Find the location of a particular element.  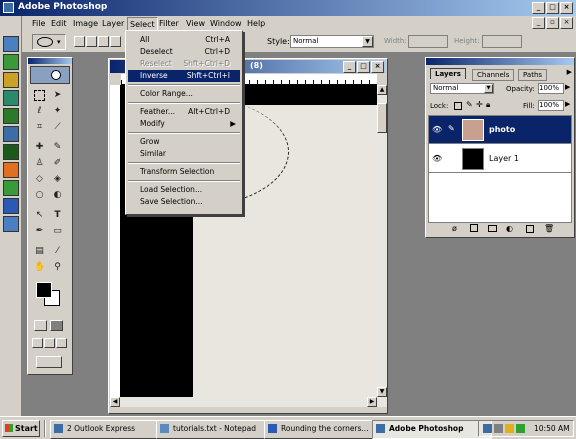

move-tool-icon: ➤ is located at coordinates (57, 95).